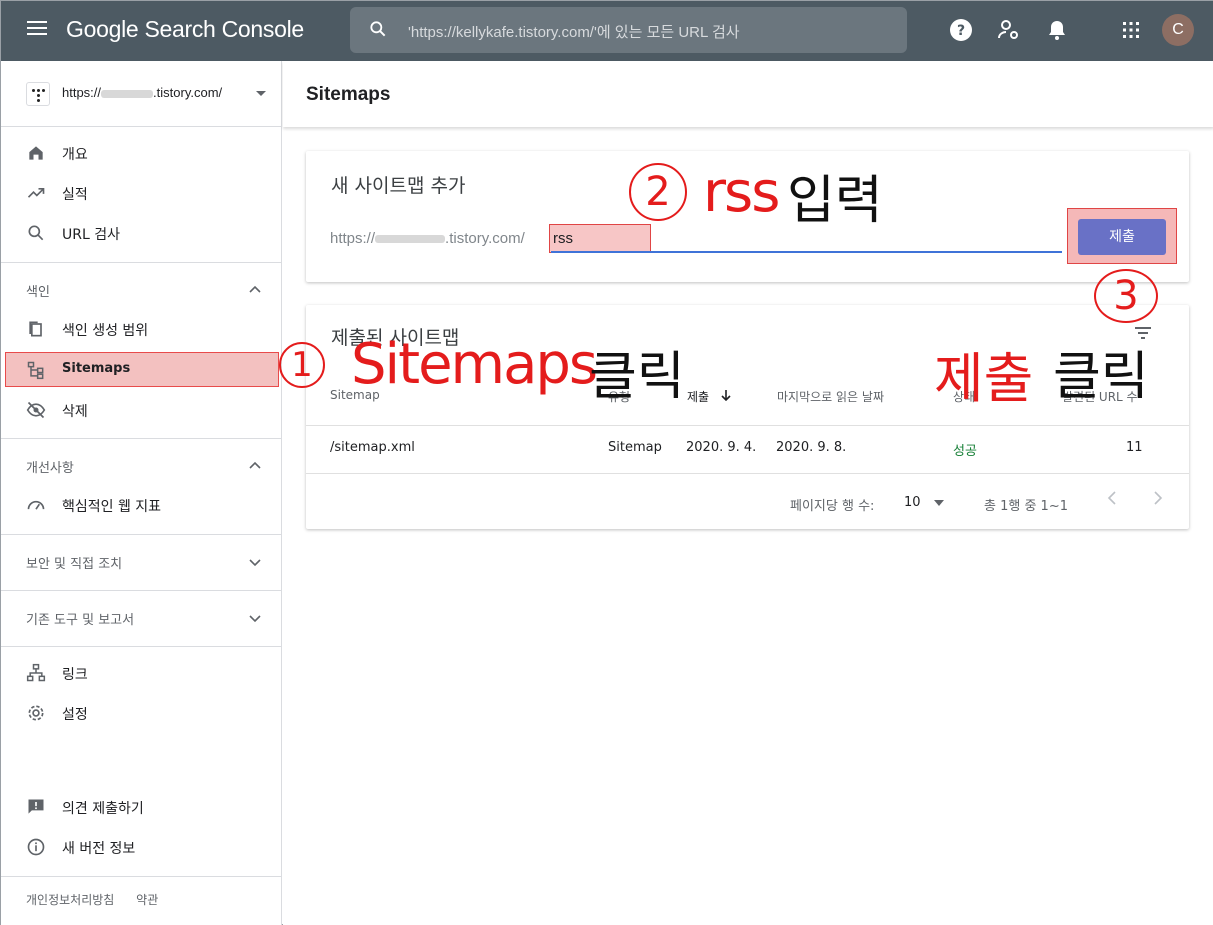 This screenshot has width=1213, height=925. I want to click on step2-number-badge: 2, so click(658, 192).